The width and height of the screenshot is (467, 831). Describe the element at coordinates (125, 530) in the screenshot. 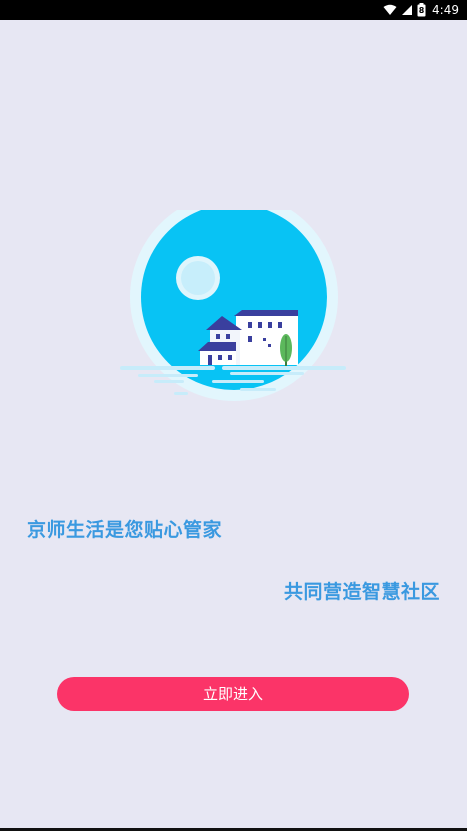

I see `slogan-line-1: 京师生活是您贴心管家` at that location.